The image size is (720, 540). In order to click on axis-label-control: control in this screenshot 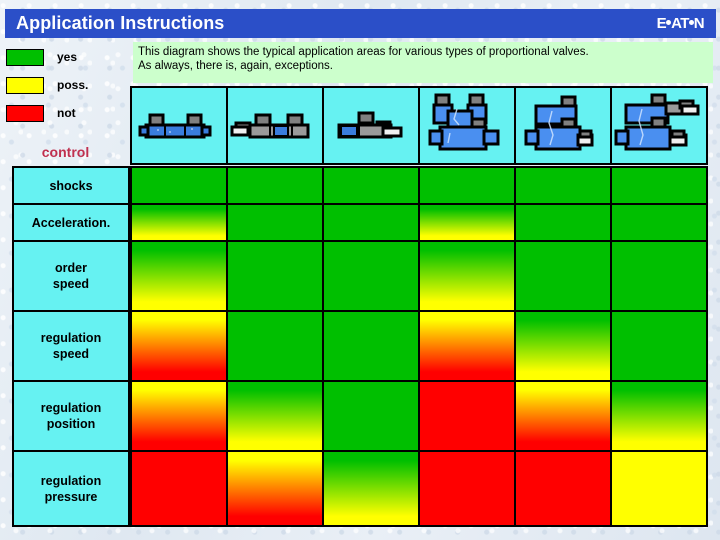, I will do `click(65, 152)`.